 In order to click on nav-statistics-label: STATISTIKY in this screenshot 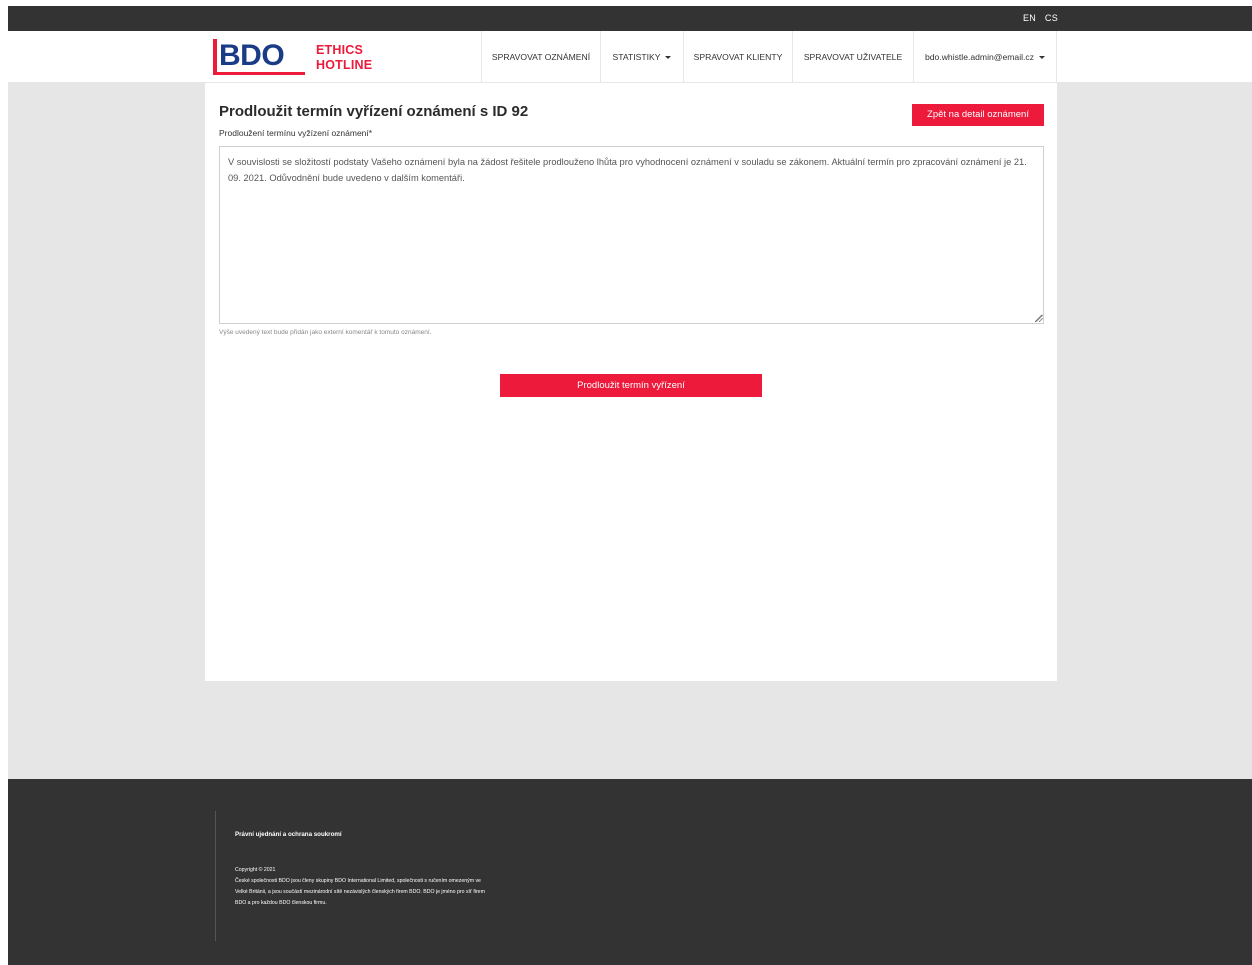, I will do `click(636, 57)`.